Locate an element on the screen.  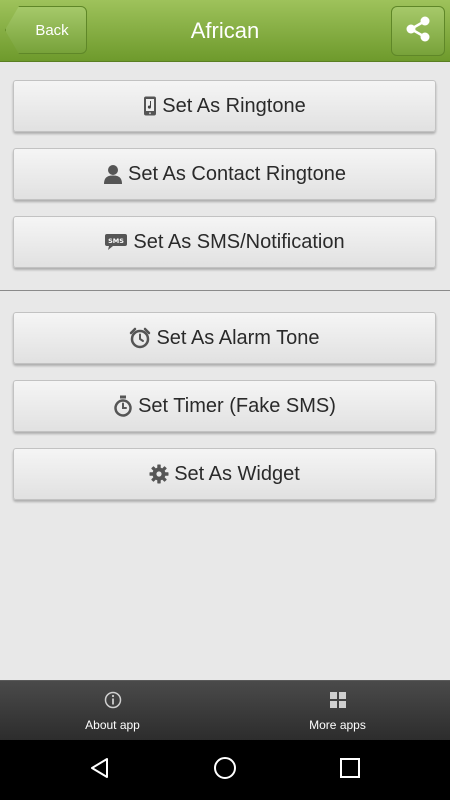
nav-home-icon is located at coordinates (225, 770).